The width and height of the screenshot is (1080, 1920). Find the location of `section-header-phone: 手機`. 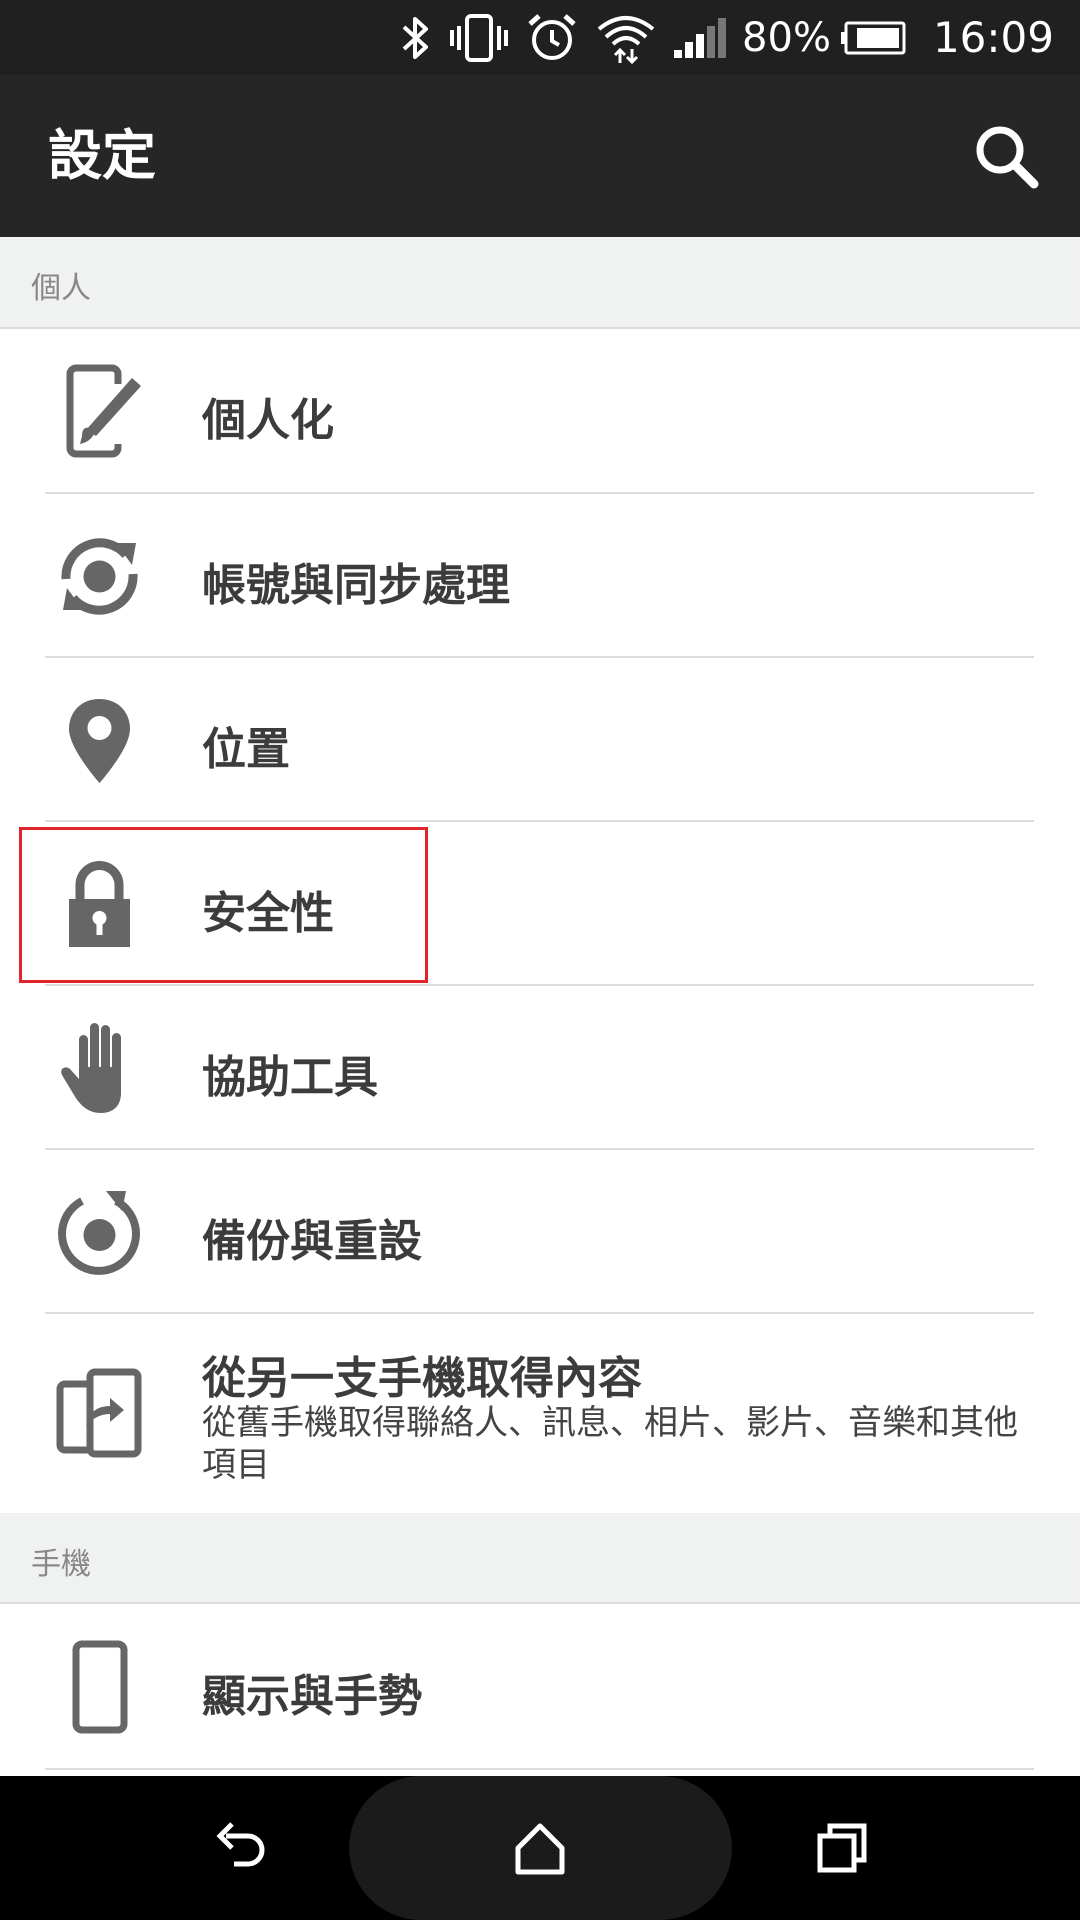

section-header-phone: 手機 is located at coordinates (540, 1558).